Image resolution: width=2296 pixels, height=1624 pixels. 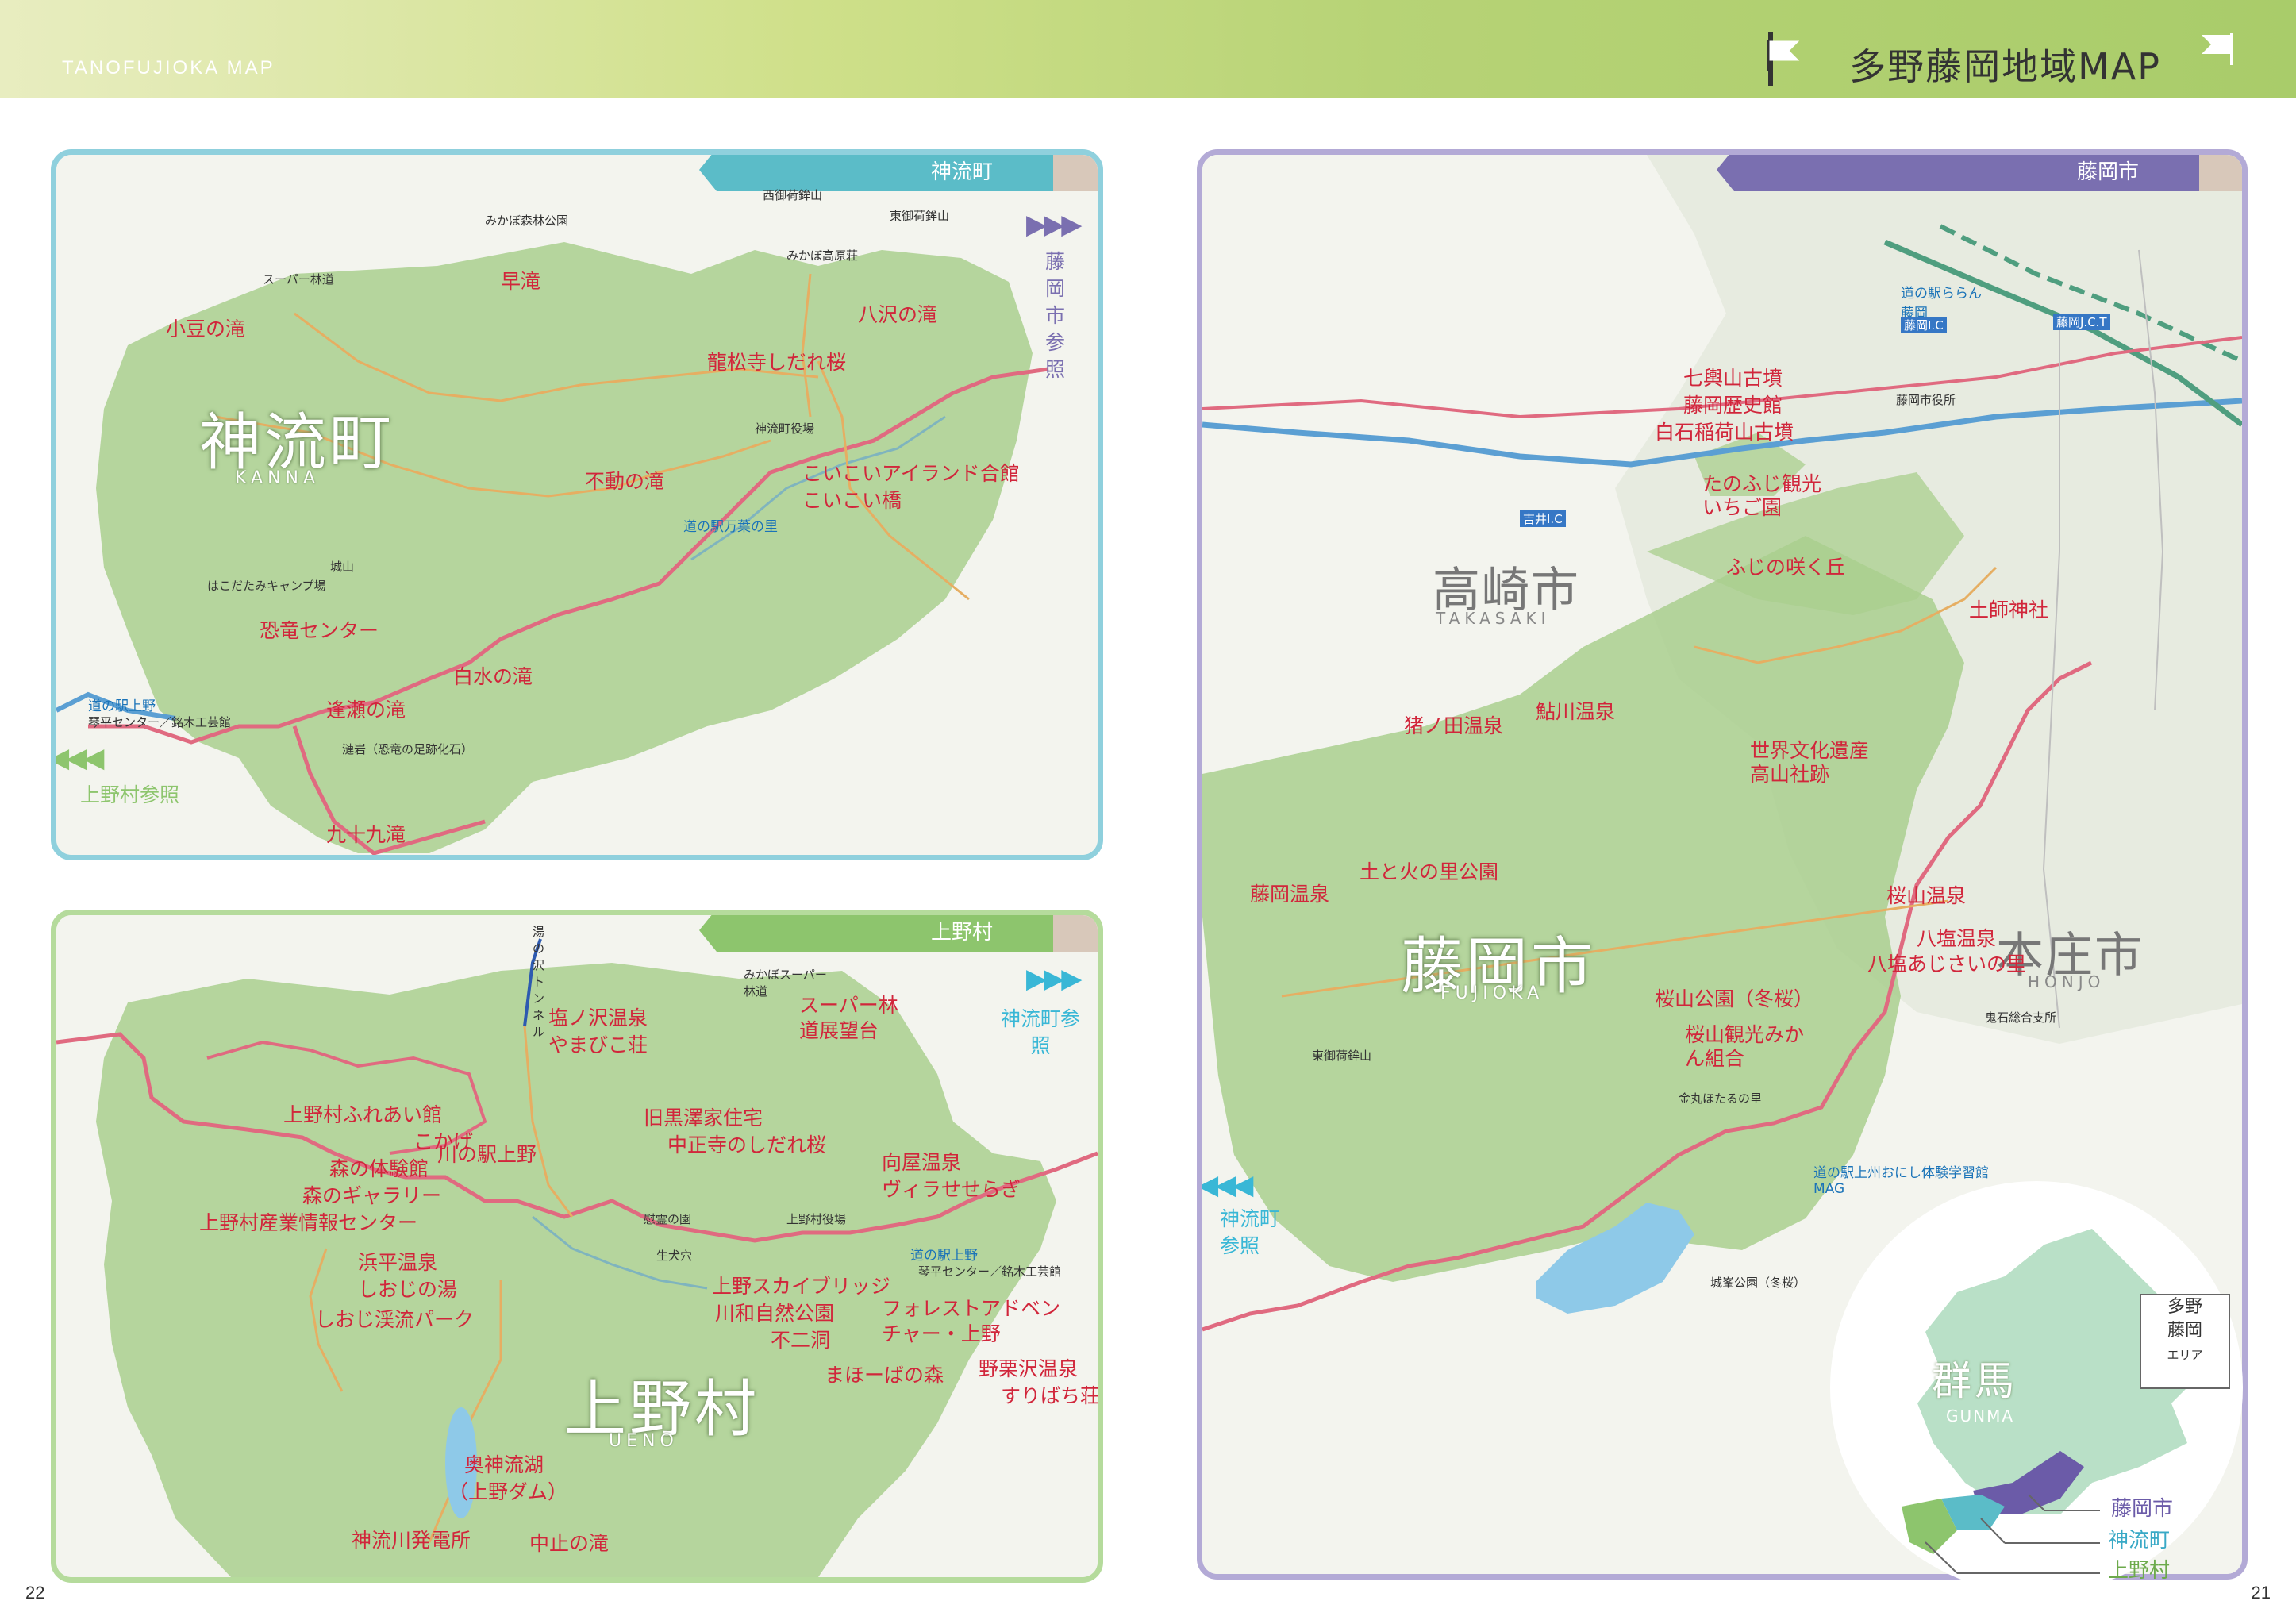 I want to click on inset-gunma-name-en: GUNMA, so click(x=1980, y=1416).